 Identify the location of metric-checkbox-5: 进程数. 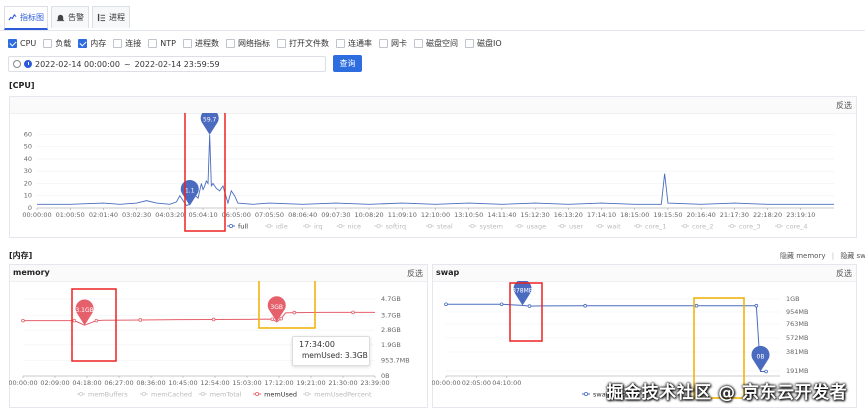
(200, 43).